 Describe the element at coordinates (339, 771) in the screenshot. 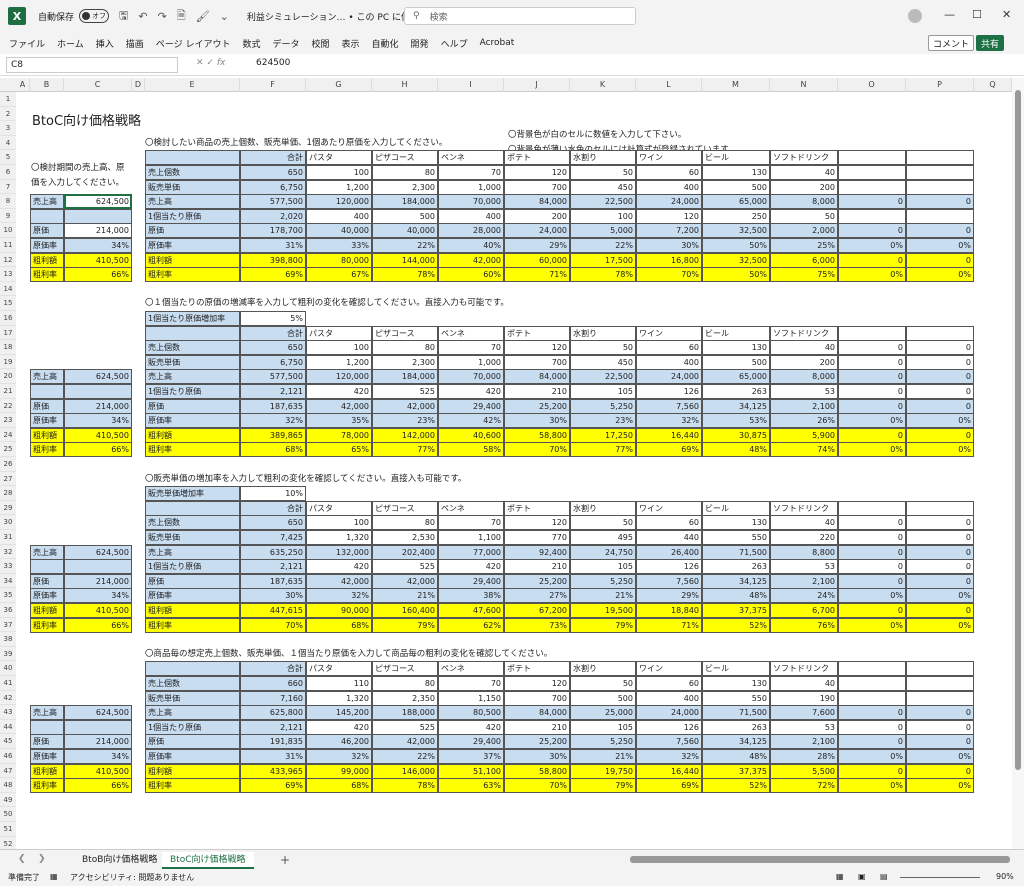

I see `data-cell: 99,000` at that location.